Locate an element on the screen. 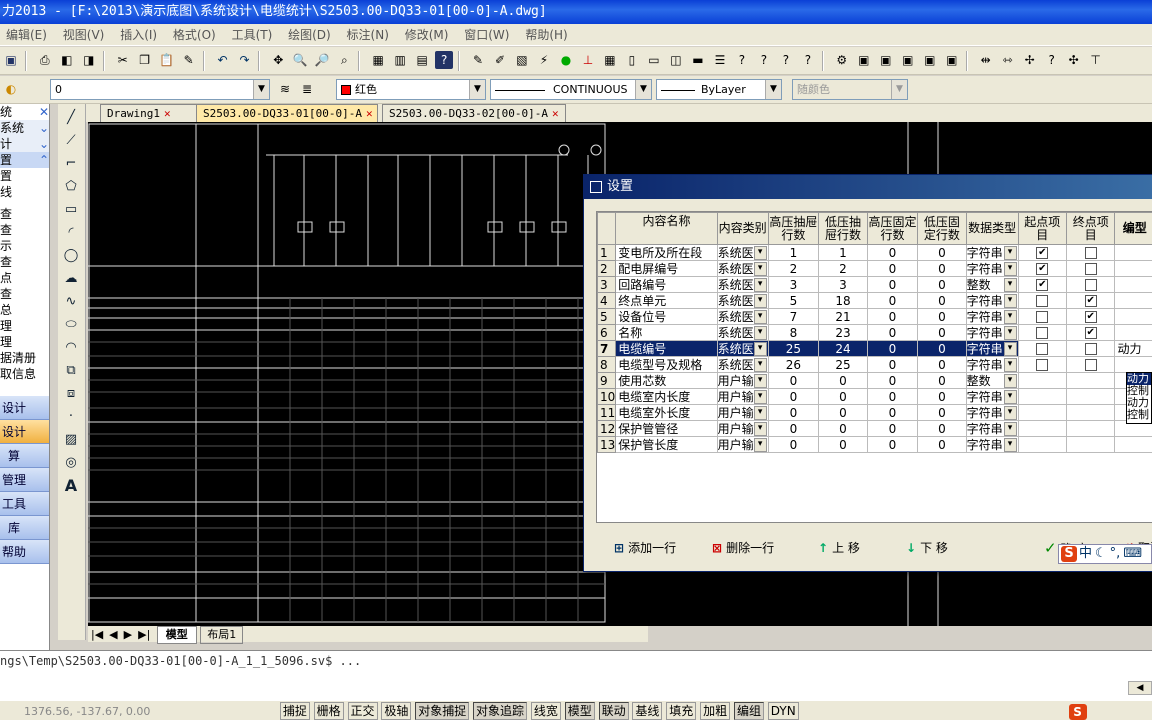 This screenshot has width=1152, height=720. table-row: 7电缆编号系统医252400字符串动力 is located at coordinates (874, 348).